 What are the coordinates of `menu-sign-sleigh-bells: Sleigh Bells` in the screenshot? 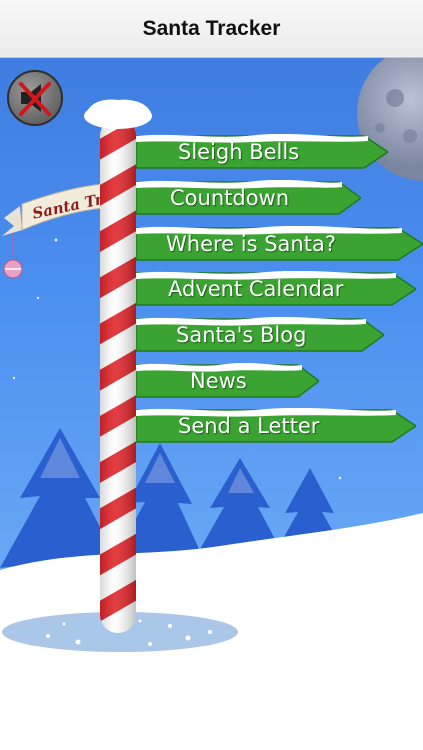 It's located at (262, 152).